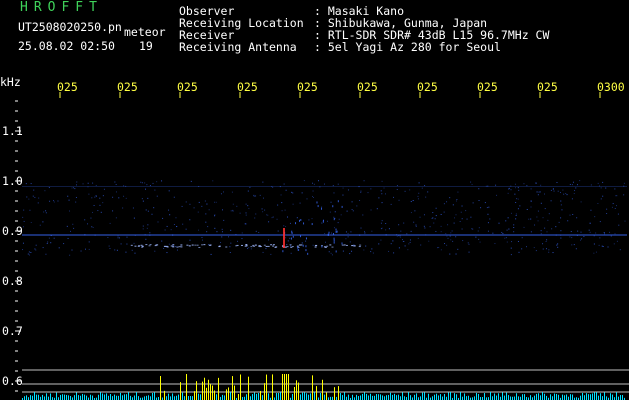  Describe the element at coordinates (146, 46) in the screenshot. I see `meteor-count: 19` at that location.